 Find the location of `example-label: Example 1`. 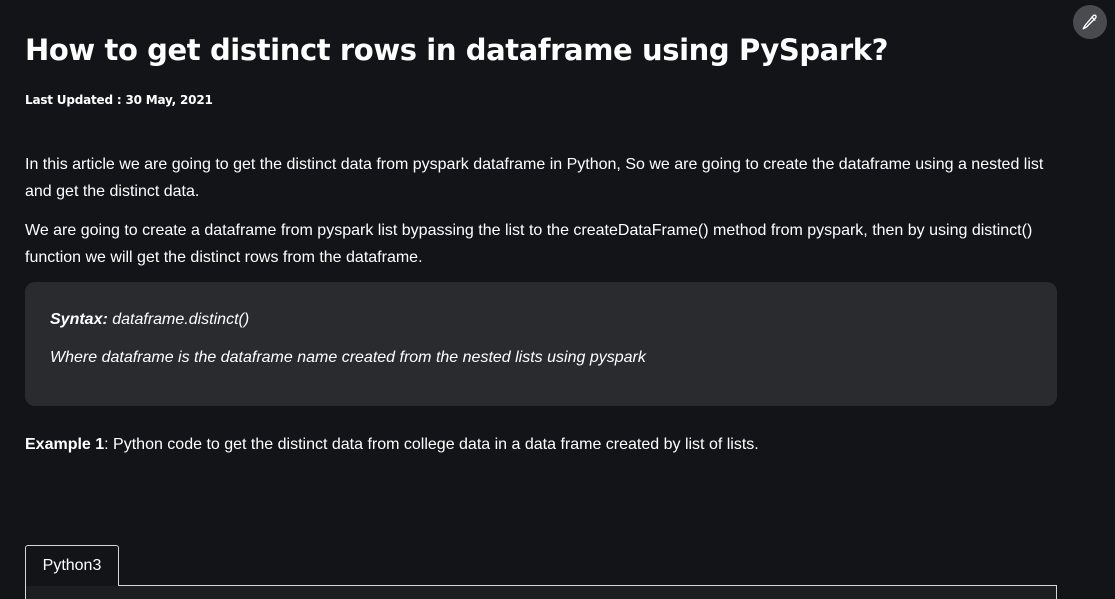

example-label: Example 1 is located at coordinates (65, 444).